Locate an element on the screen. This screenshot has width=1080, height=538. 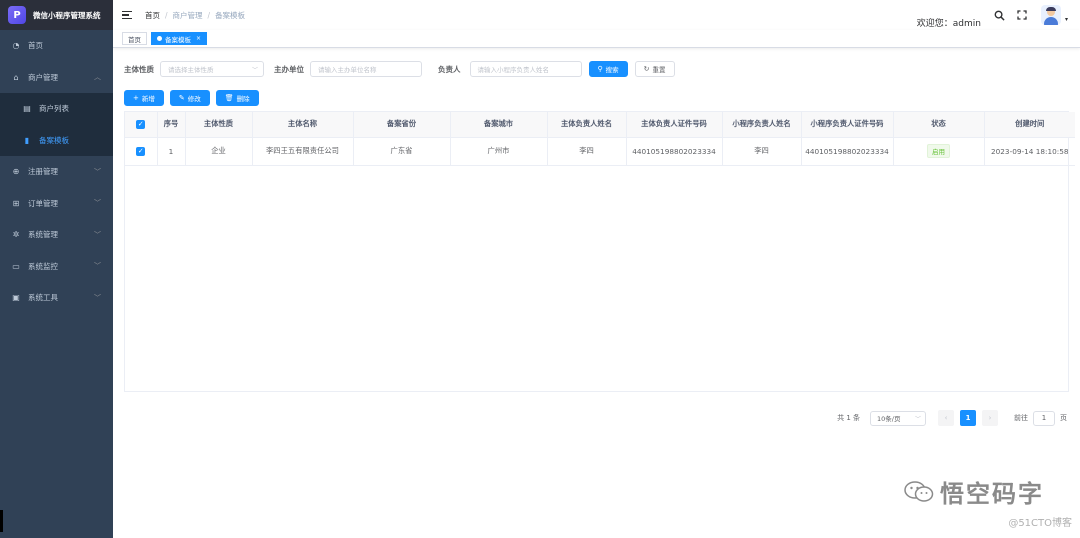
caret-down-icon: ▾ is located at coordinates (1066, 19).